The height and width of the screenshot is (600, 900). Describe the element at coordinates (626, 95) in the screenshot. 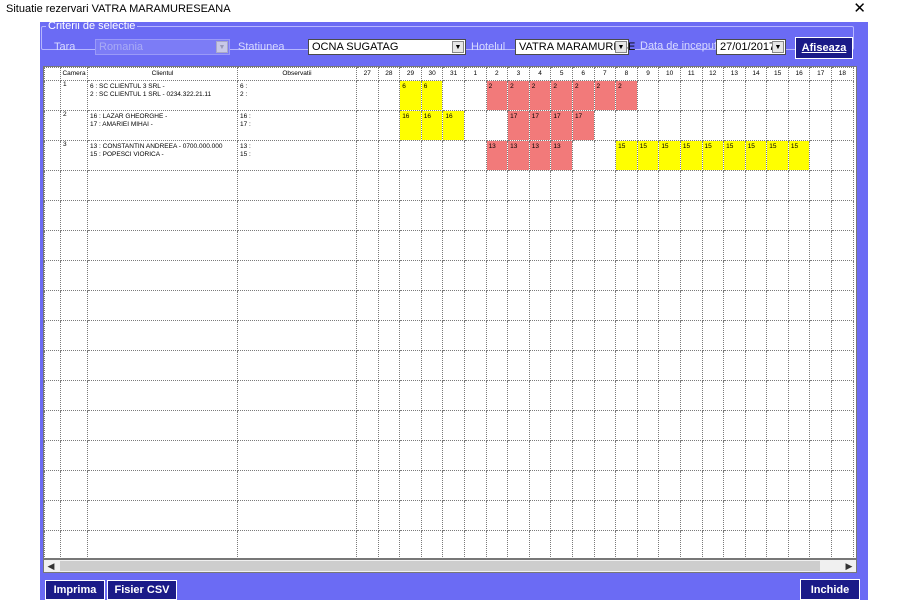

I see `cell-day: 2` at that location.